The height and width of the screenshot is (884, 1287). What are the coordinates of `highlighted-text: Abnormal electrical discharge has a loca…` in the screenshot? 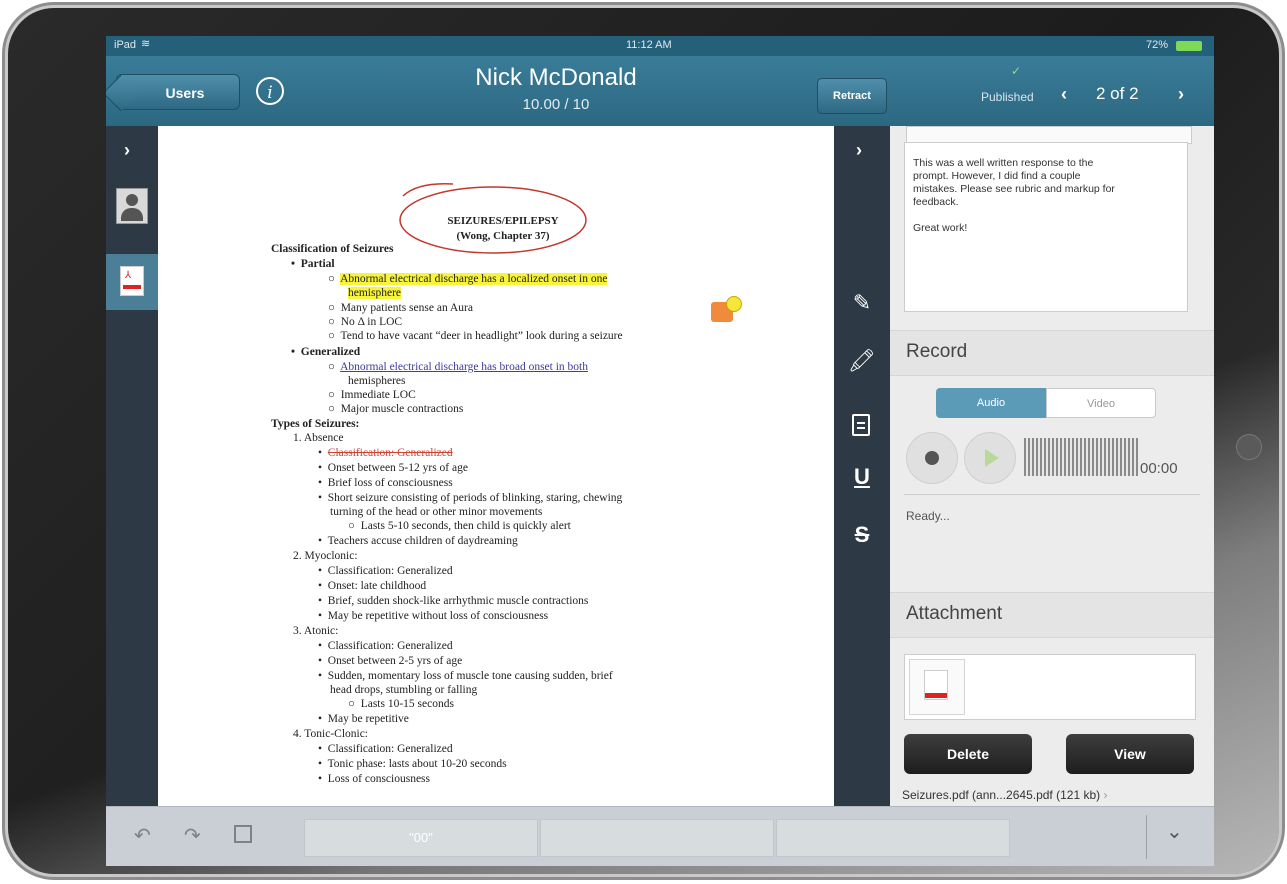 It's located at (474, 279).